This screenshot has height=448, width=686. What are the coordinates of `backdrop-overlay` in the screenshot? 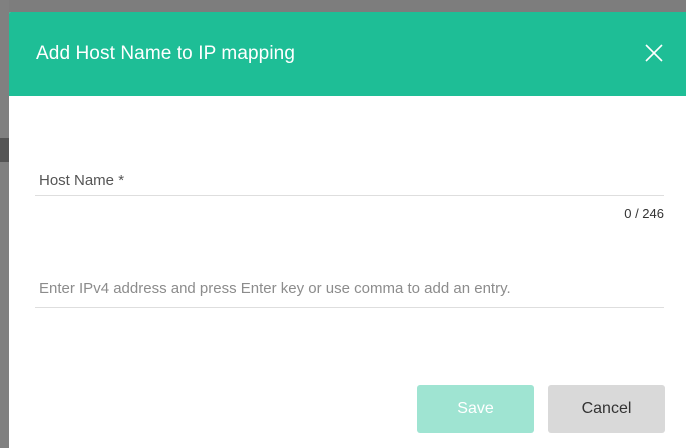 It's located at (343, 6).